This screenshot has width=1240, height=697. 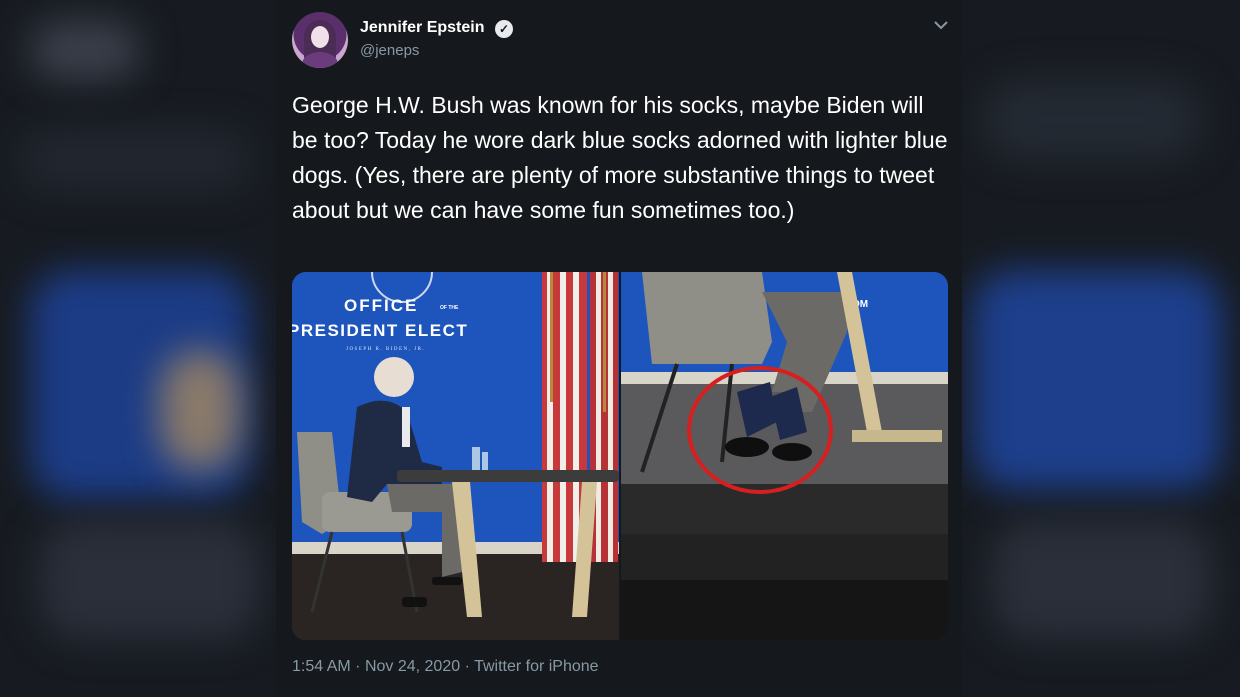 What do you see at coordinates (536, 666) in the screenshot?
I see `tweet-source: Twitter for iPhone` at bounding box center [536, 666].